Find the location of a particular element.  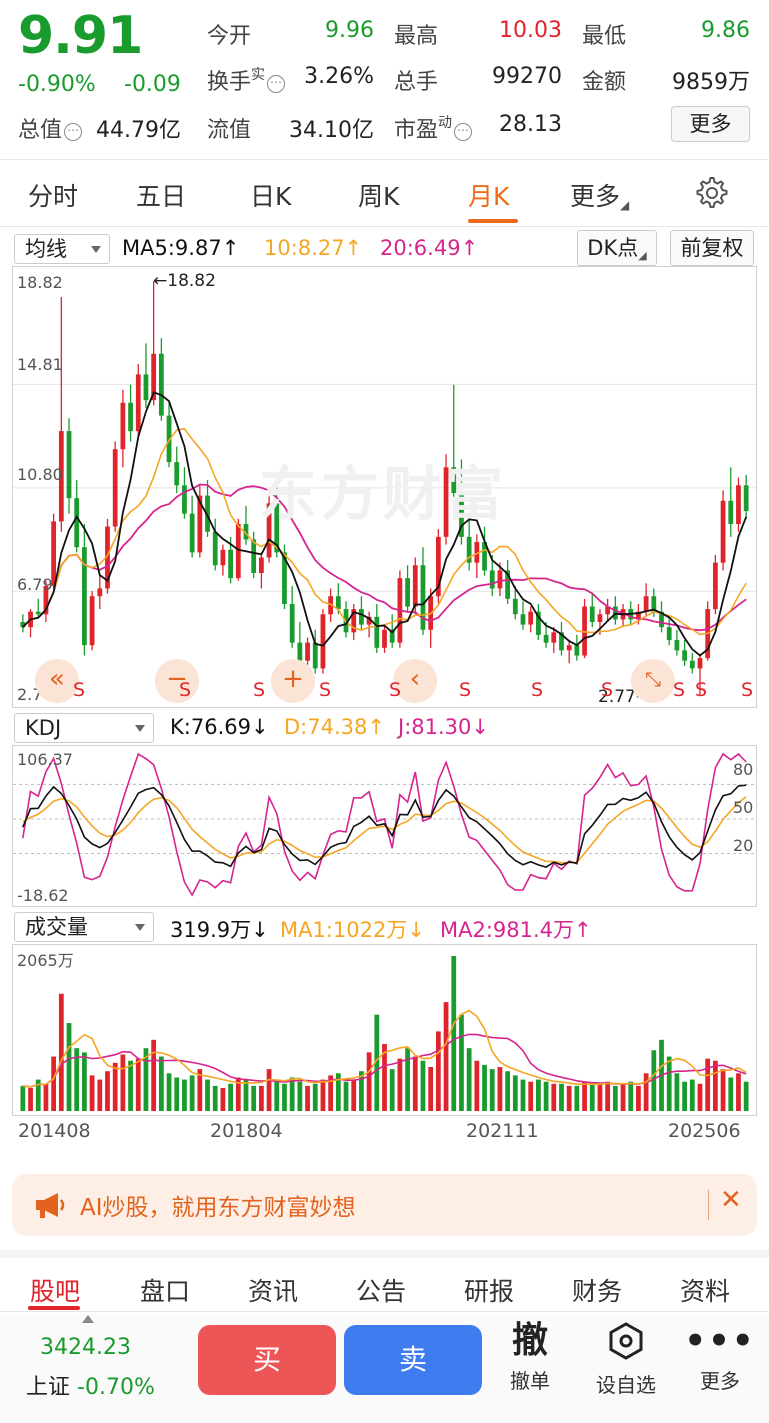

volume-label: 总手 is located at coordinates (416, 82).